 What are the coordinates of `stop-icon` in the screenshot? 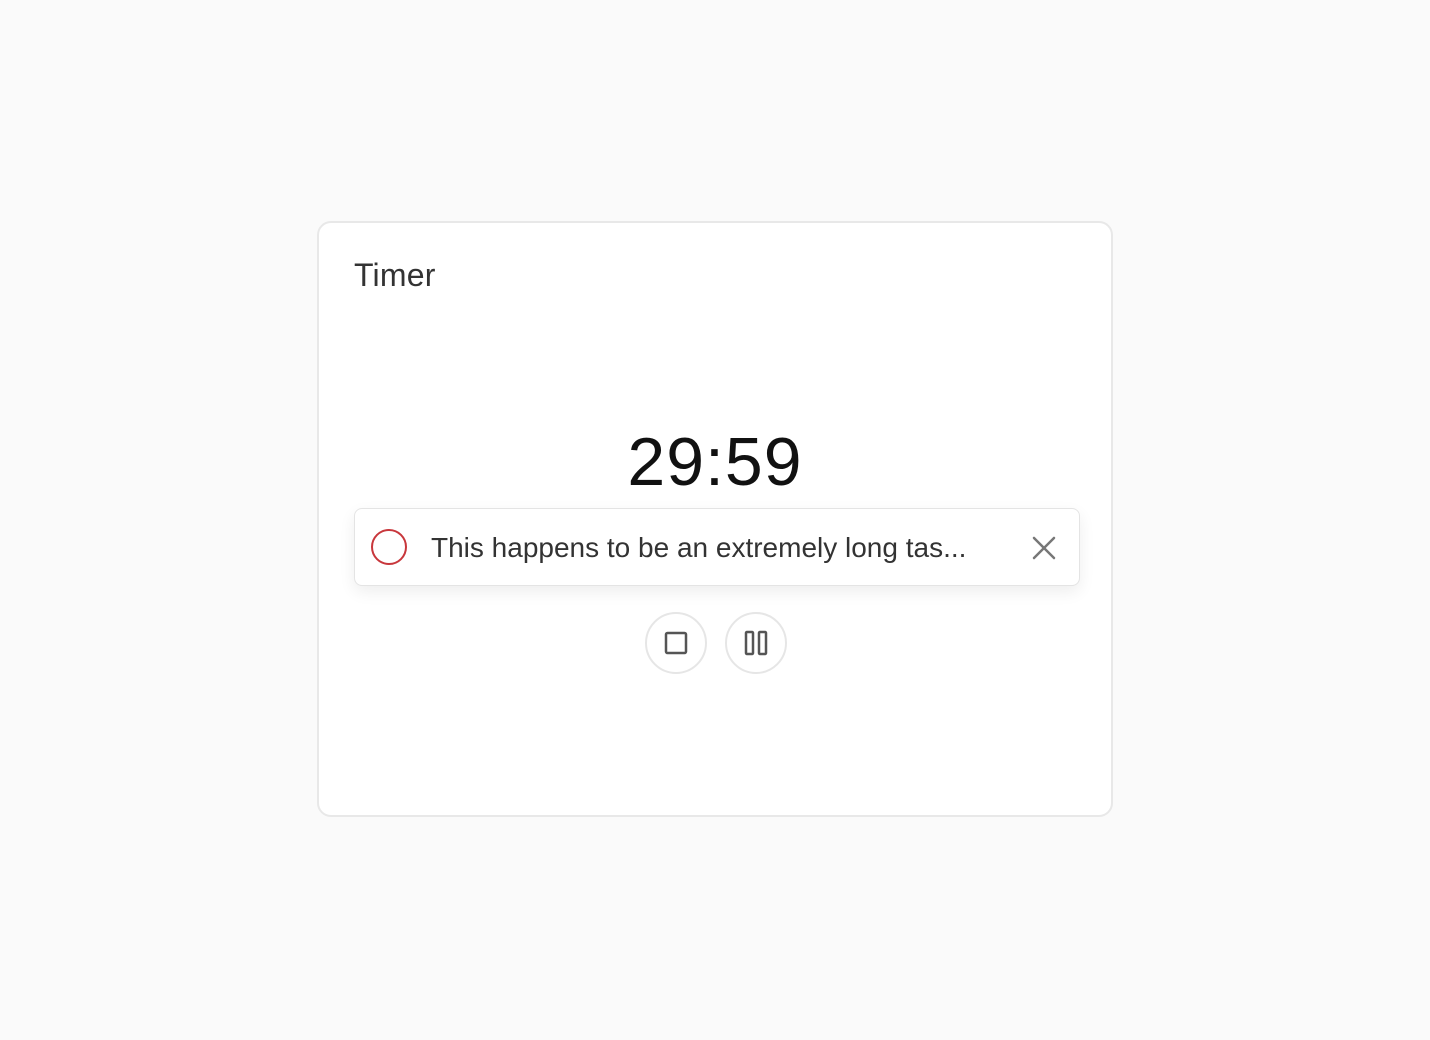 It's located at (676, 643).